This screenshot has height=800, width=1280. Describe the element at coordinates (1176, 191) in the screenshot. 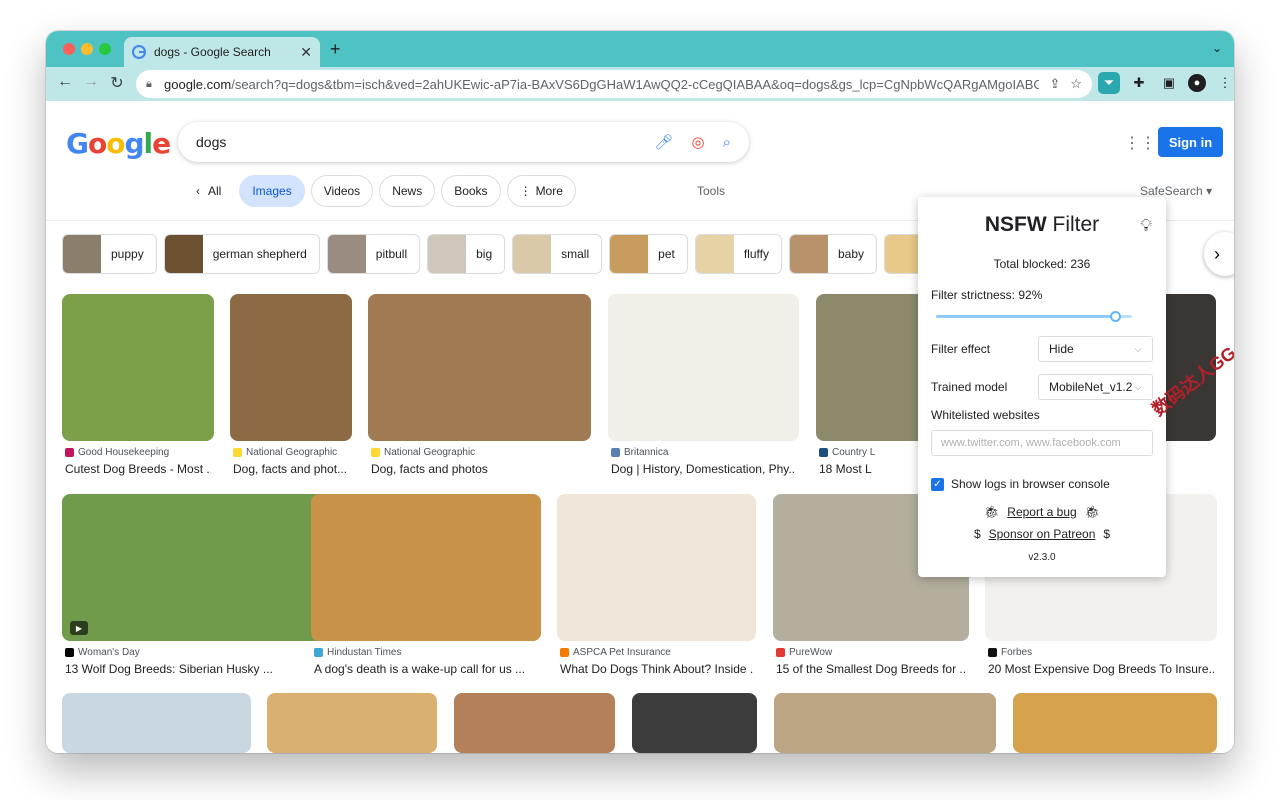

I see `safesearch-menu: SafeSearch ▾` at that location.